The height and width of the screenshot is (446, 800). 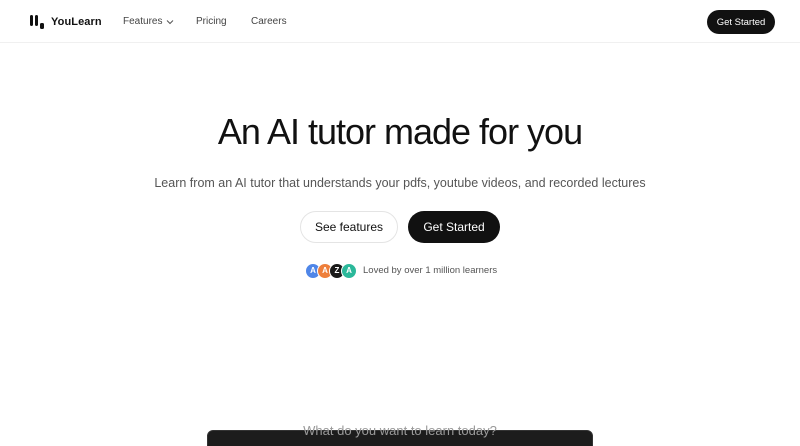 I want to click on nav-get-started-button: Get Started, so click(x=741, y=22).